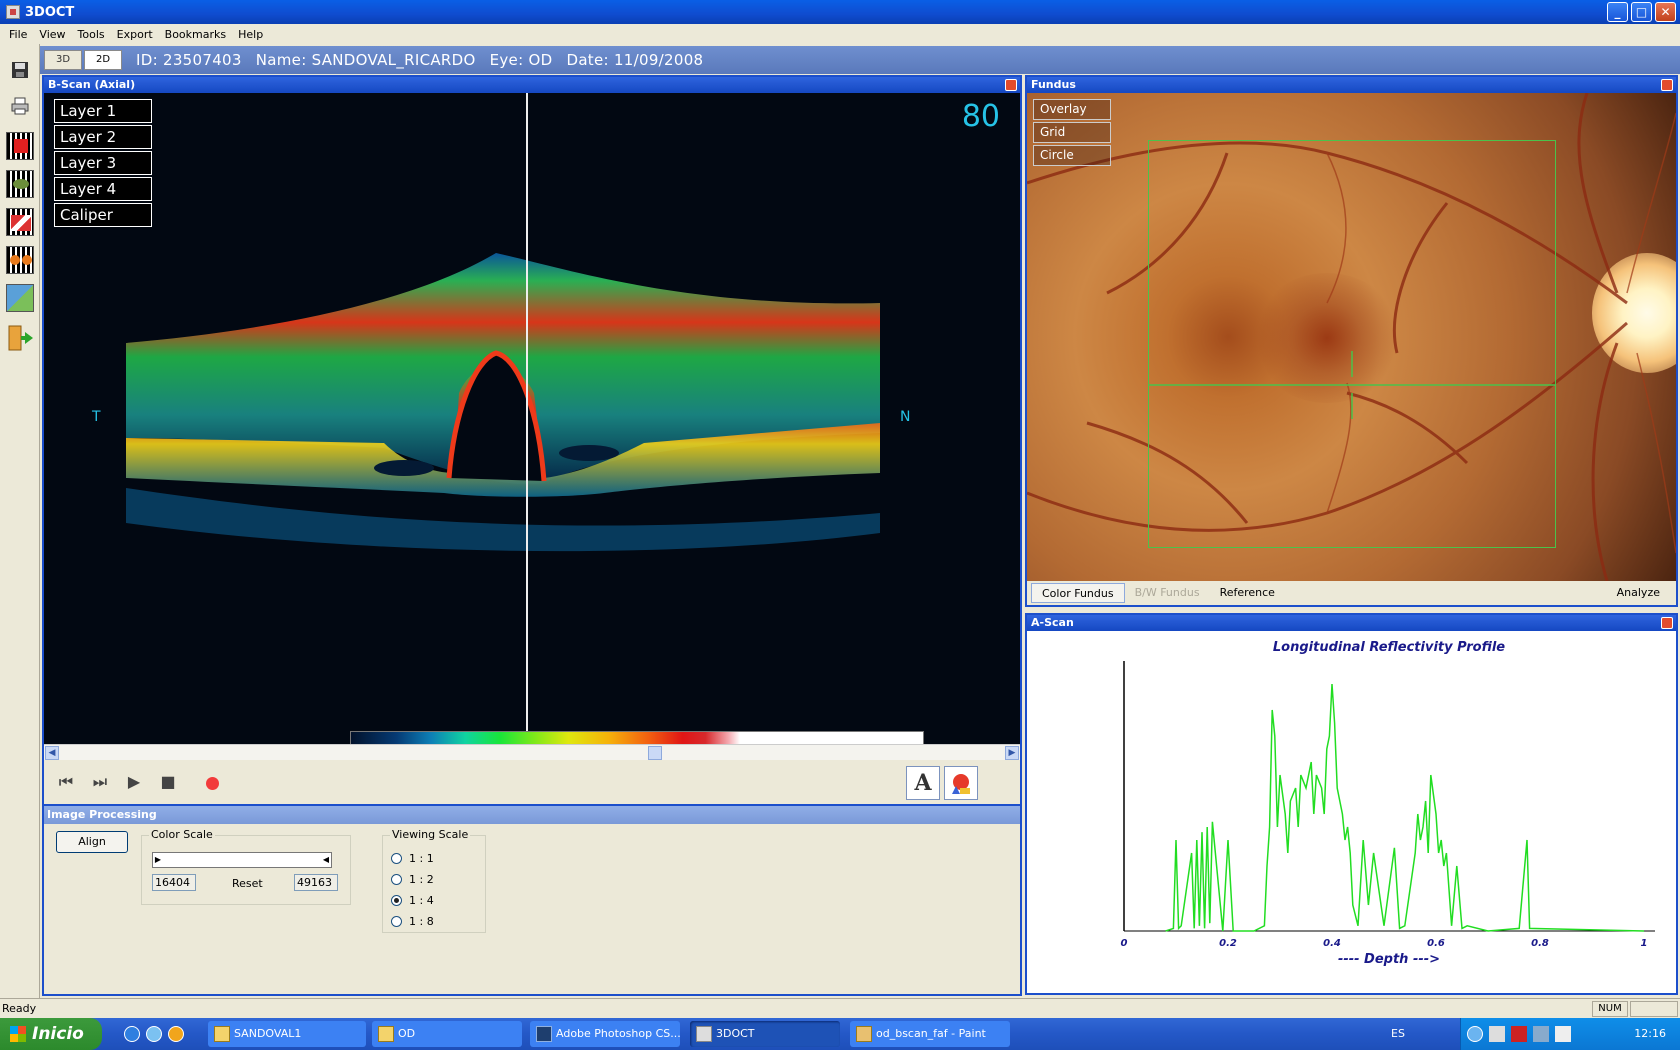 The image size is (1680, 1050). What do you see at coordinates (1665, 12) in the screenshot?
I see `close-button: ✕` at bounding box center [1665, 12].